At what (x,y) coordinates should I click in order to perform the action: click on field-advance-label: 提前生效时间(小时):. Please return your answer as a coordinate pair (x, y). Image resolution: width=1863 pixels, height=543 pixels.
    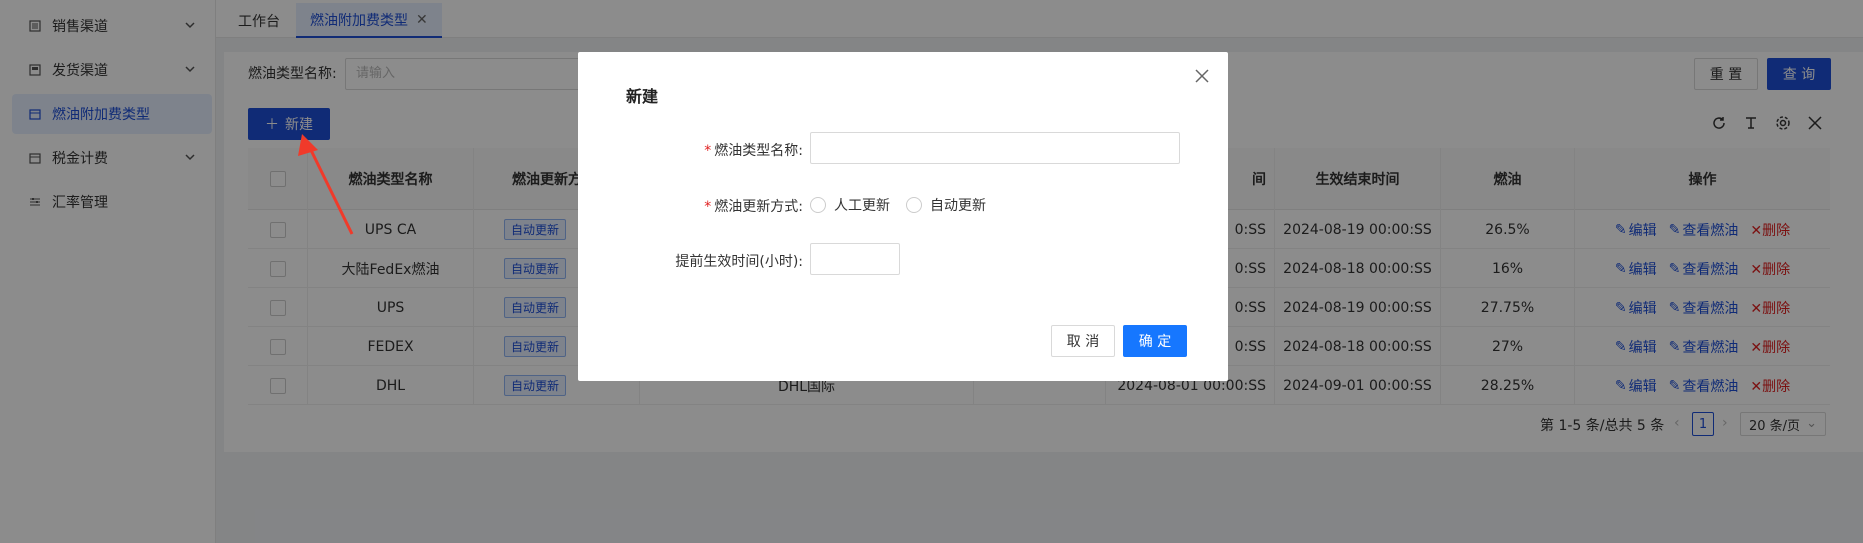
    Looking at the image, I should click on (703, 261).